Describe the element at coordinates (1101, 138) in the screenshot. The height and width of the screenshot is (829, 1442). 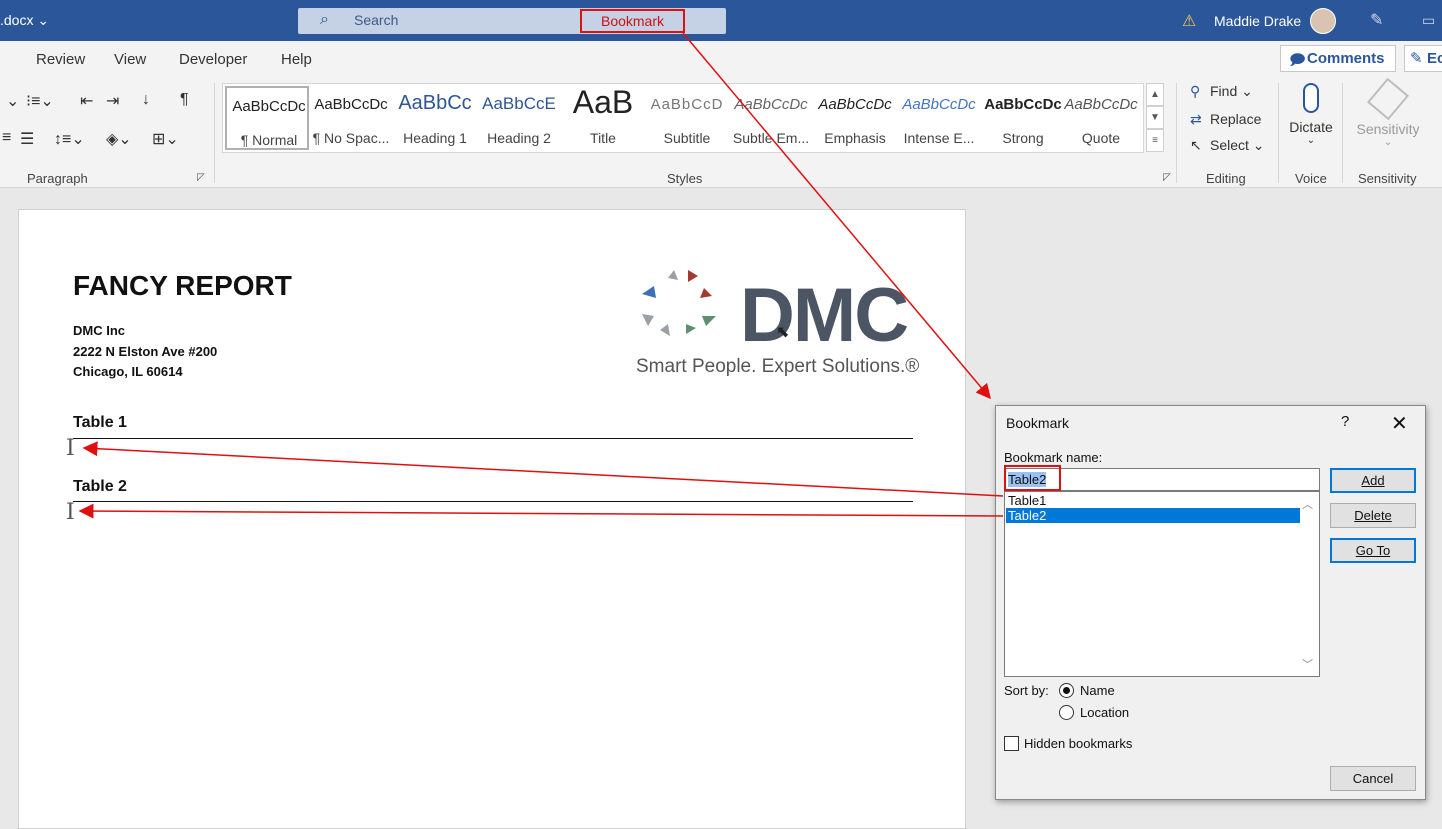
I see `style-name: Quote` at that location.